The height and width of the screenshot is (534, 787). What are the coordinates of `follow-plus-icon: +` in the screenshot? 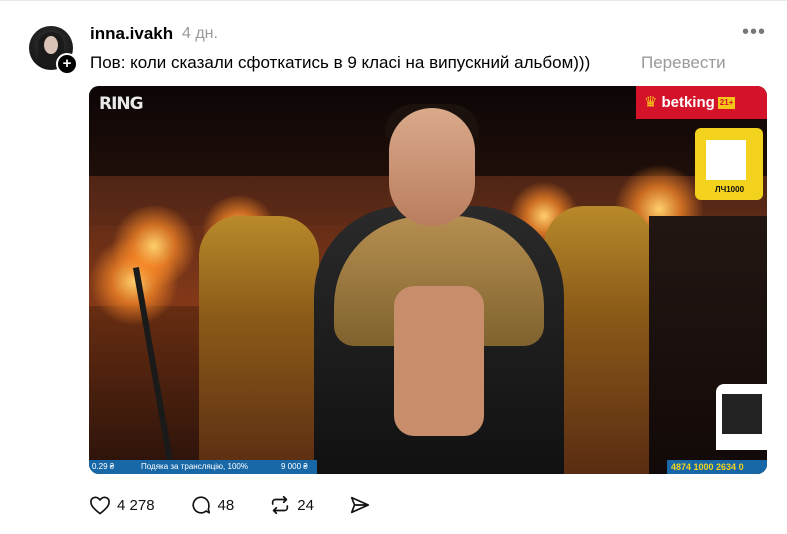 It's located at (67, 64).